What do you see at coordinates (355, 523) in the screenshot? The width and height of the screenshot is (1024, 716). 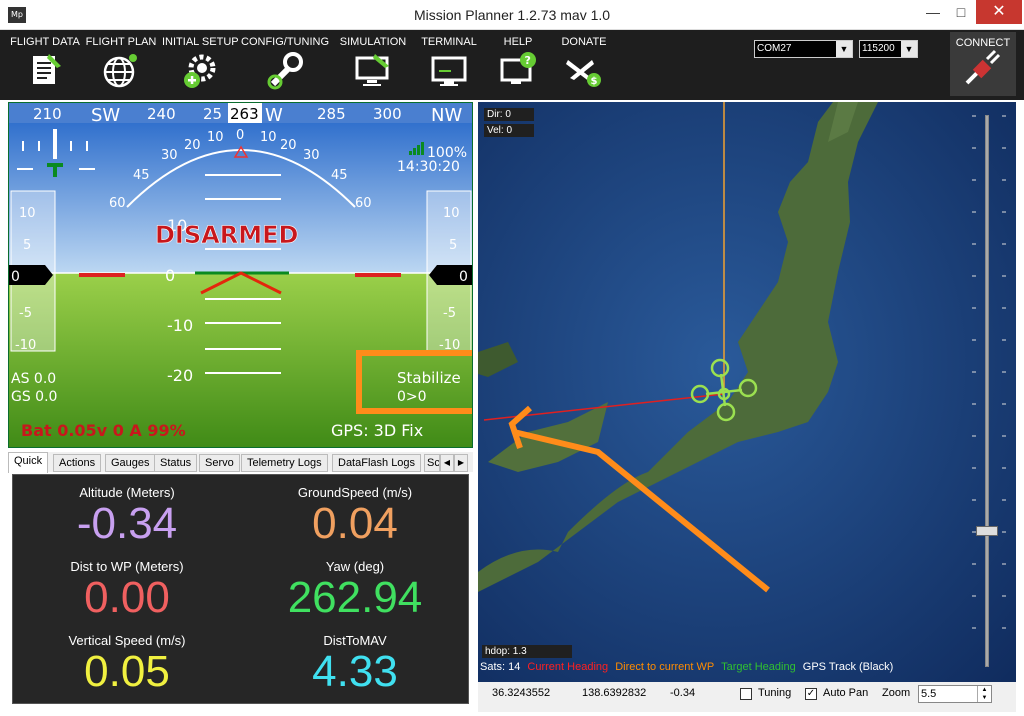 I see `quick-value: 0.04` at bounding box center [355, 523].